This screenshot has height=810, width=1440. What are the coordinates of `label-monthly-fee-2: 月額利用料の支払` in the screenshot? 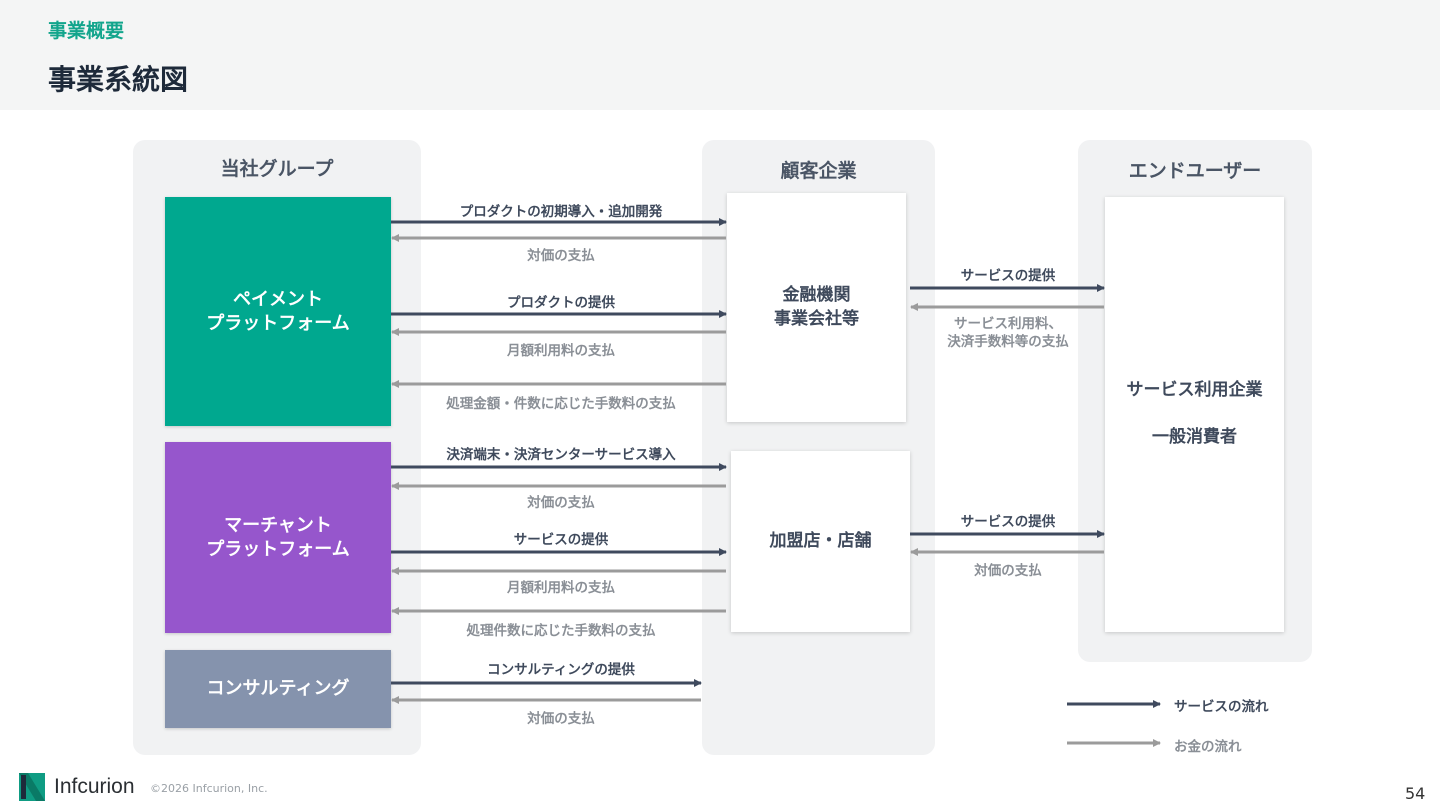 It's located at (561, 588).